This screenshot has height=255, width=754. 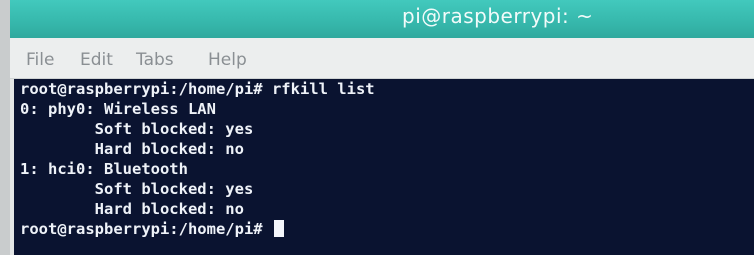 I want to click on terminal-prompt: root@raspberrypi:/home/pi#, so click(x=146, y=229).